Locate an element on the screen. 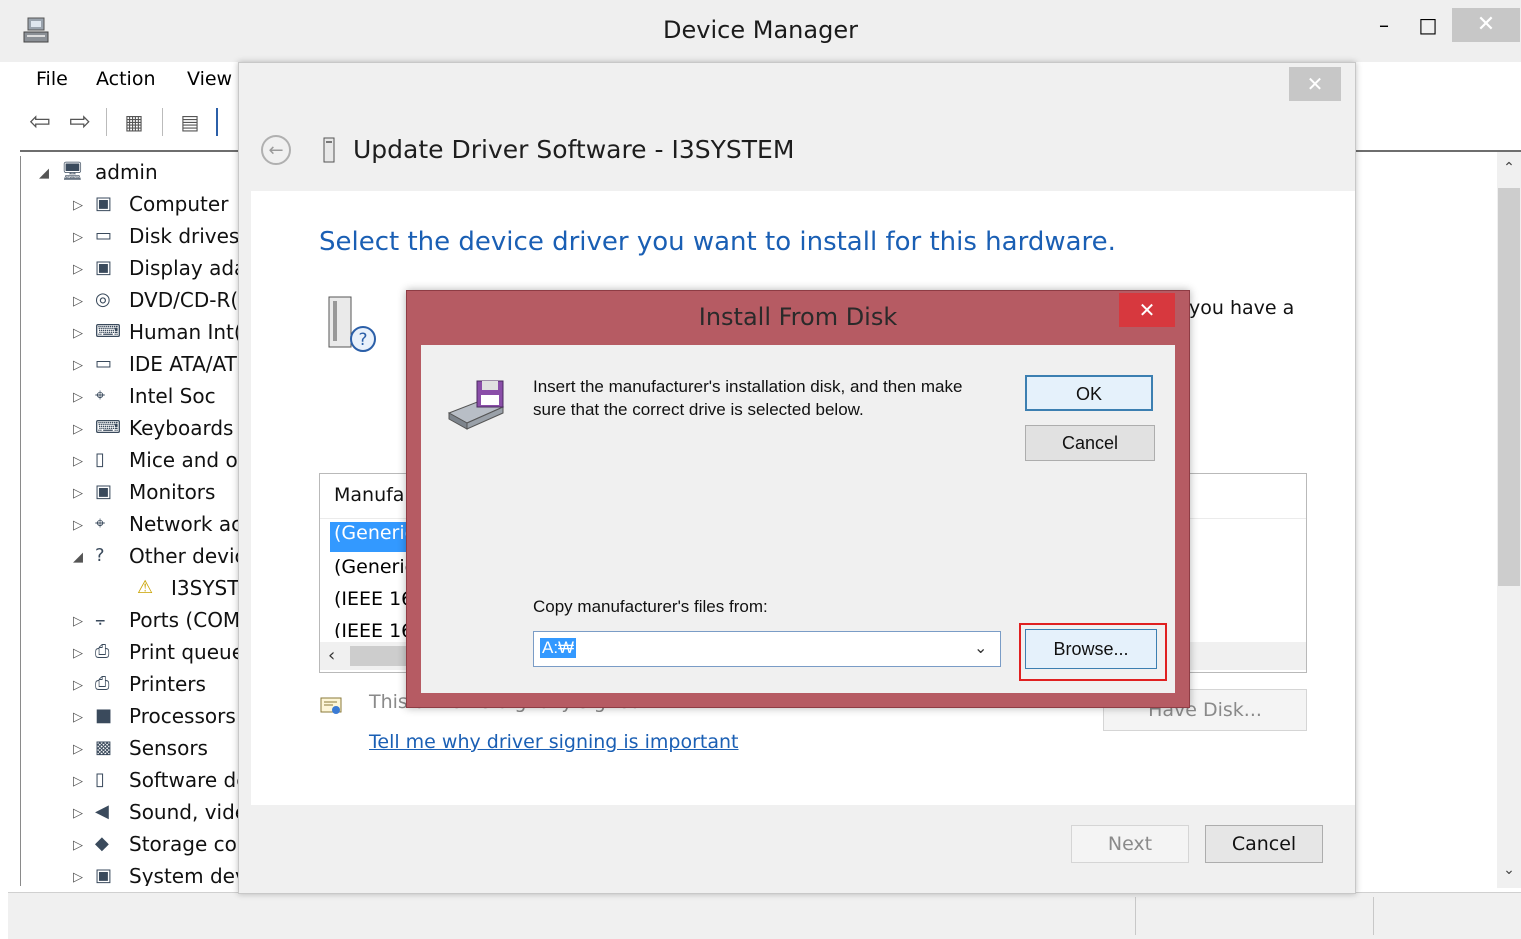 This screenshot has height=939, width=1521. tree-item-label: Storage cor is located at coordinates (187, 844).